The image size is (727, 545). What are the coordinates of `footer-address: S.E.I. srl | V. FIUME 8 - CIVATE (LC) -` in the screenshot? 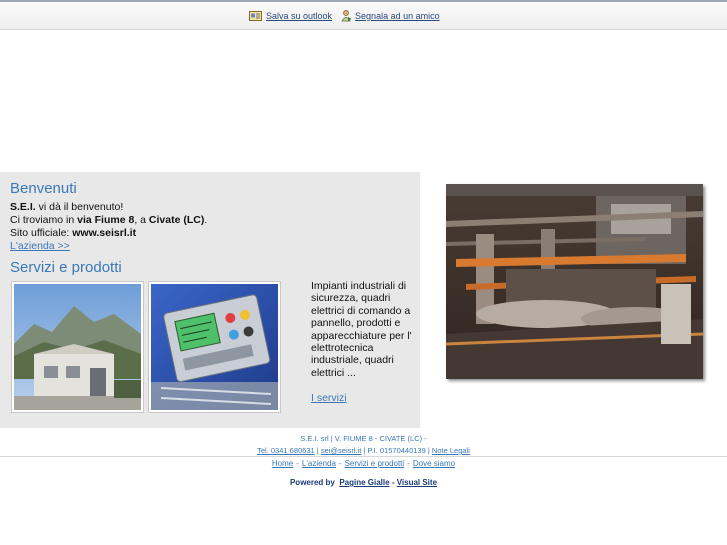 It's located at (363, 438).